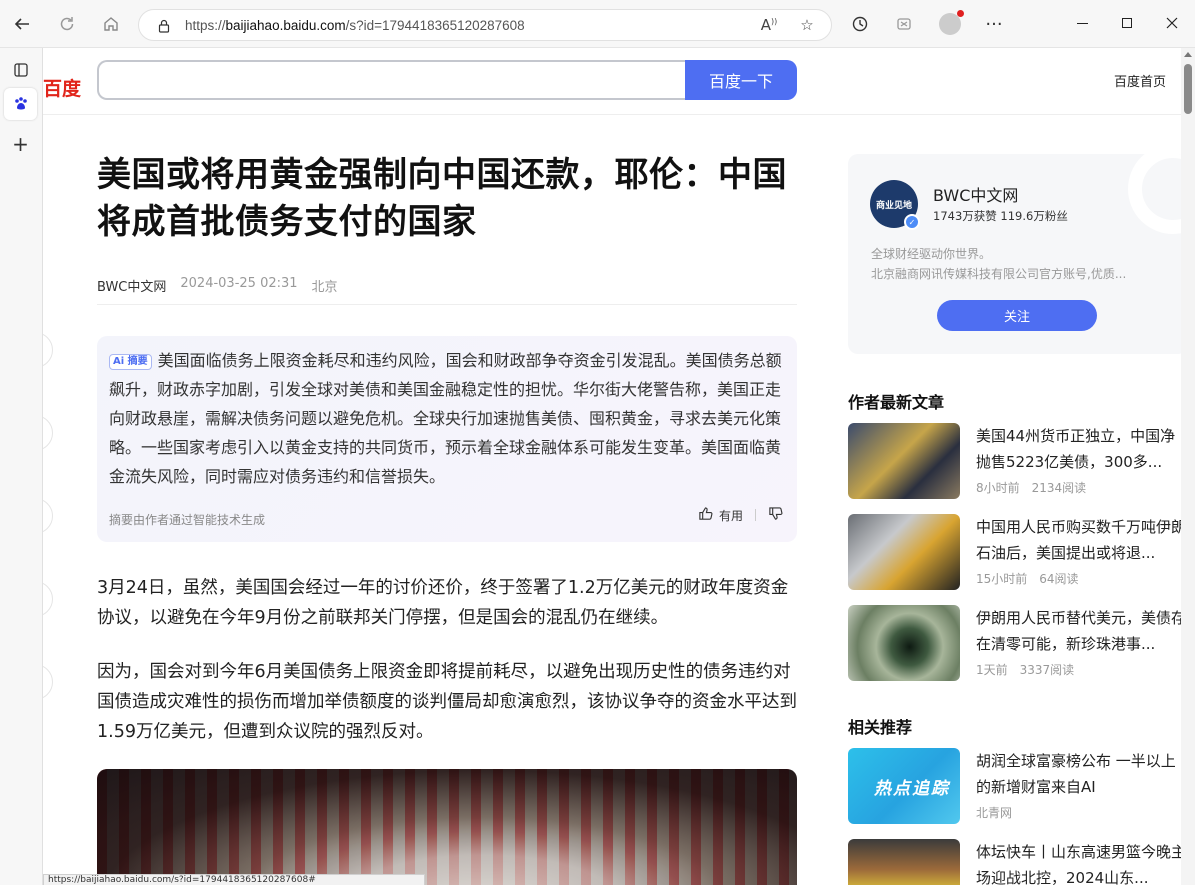 The image size is (1195, 885). I want to click on list-item: 中国用人民币购买数千万吨伊朗石油后，美国提出或将退... 15小时前 64阅读, so click(1014, 552).